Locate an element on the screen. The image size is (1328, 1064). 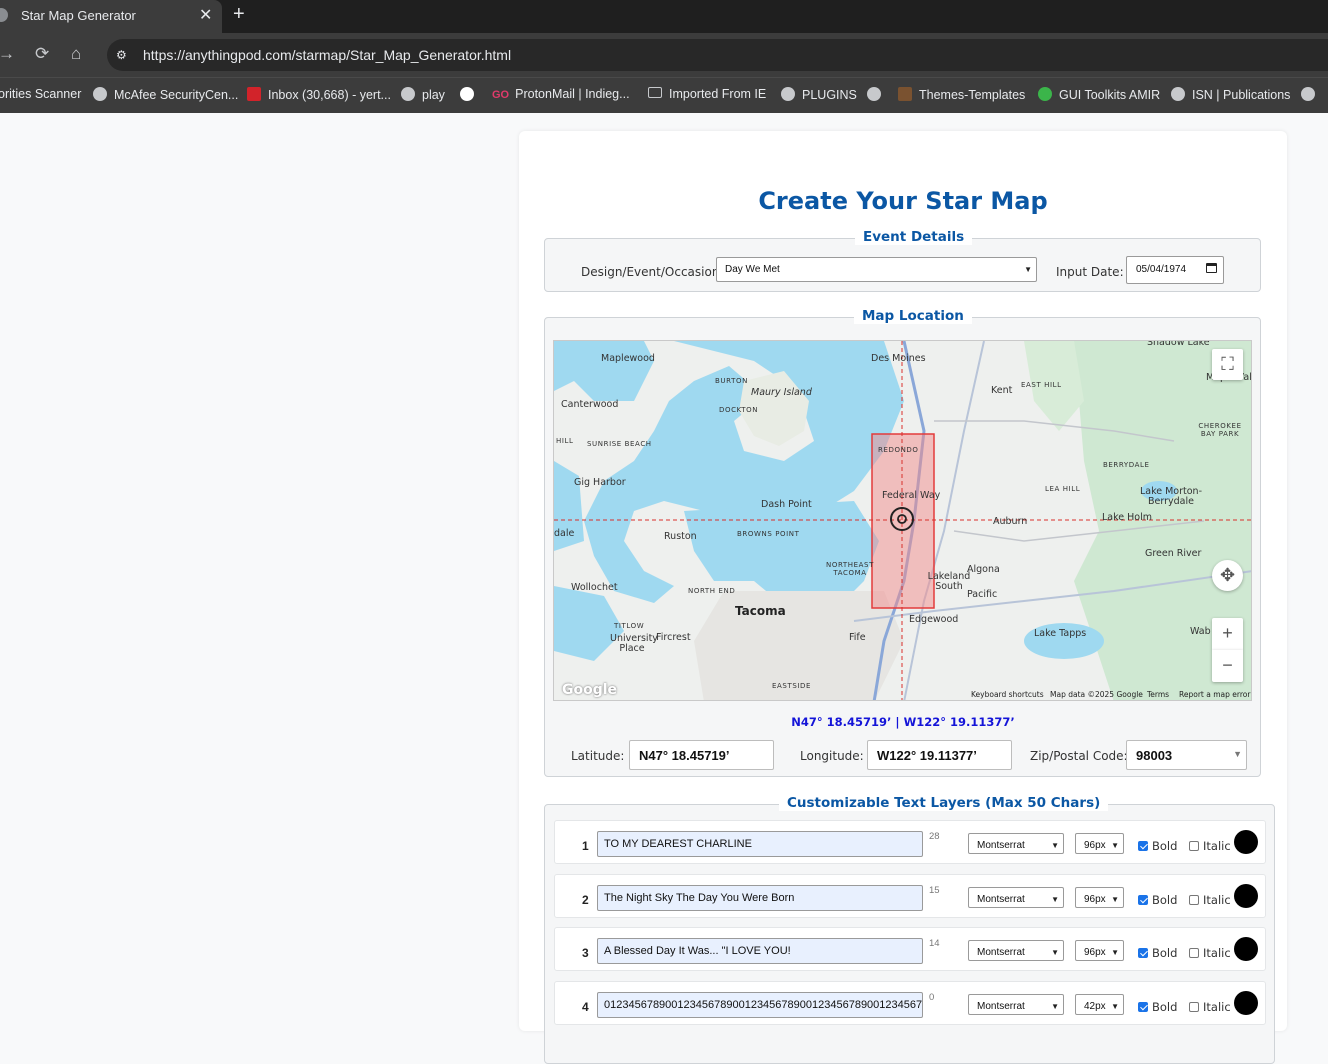
layer-text-input: TO MY DEAREST CHARLINE is located at coordinates (760, 844).